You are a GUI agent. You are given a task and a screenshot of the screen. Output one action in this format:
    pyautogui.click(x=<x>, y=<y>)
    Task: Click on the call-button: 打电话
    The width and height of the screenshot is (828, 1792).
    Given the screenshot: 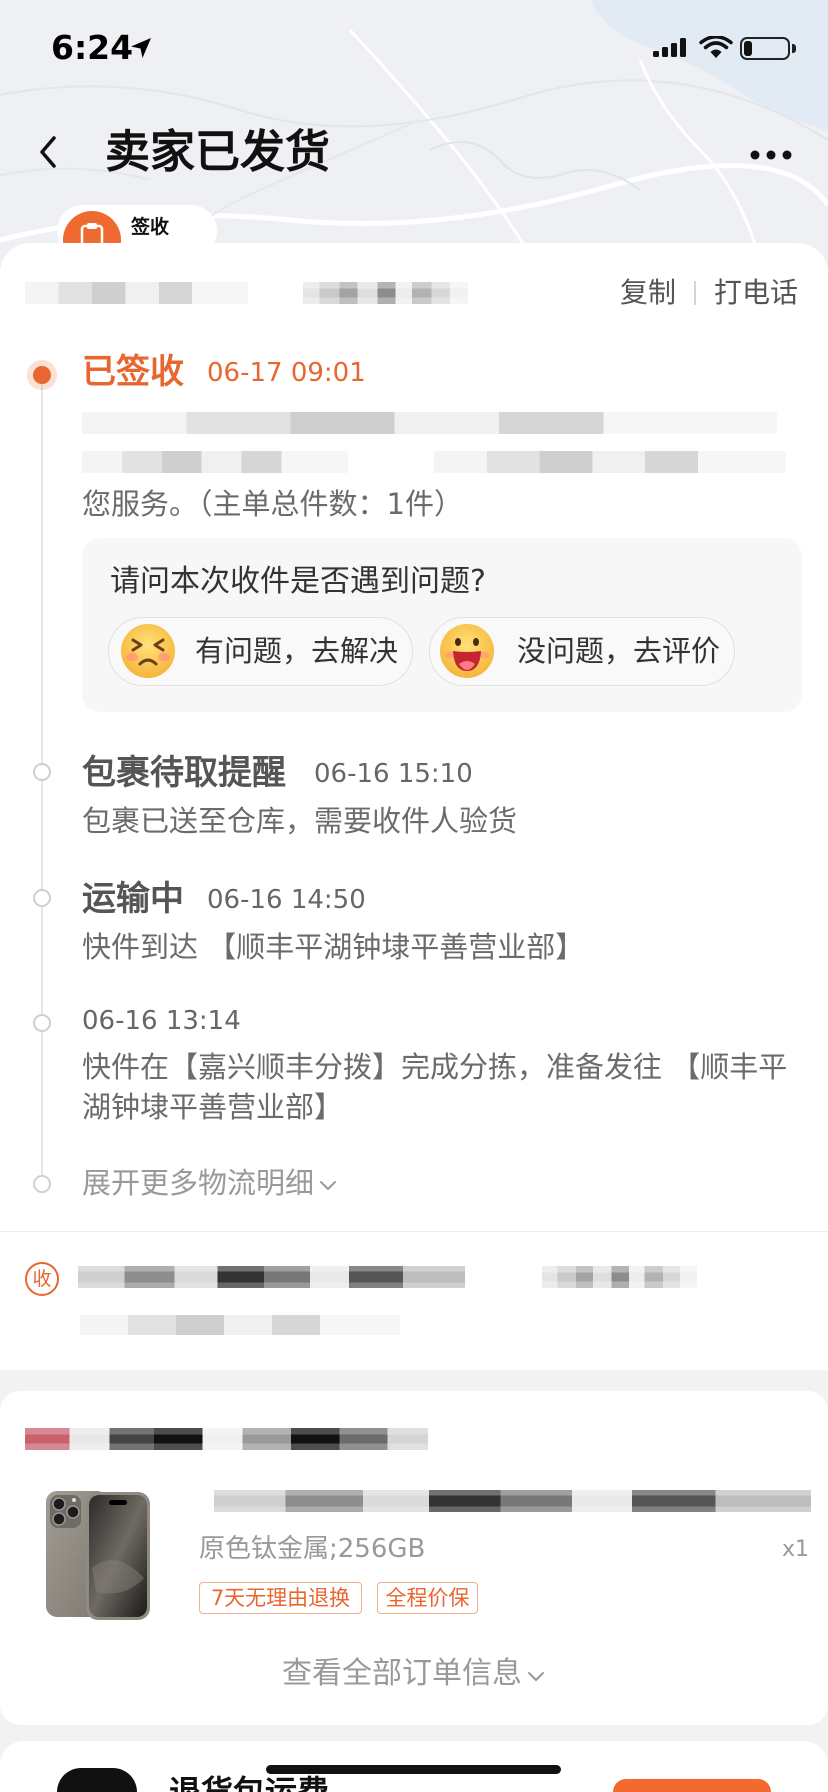 What is the action you would take?
    pyautogui.click(x=756, y=293)
    